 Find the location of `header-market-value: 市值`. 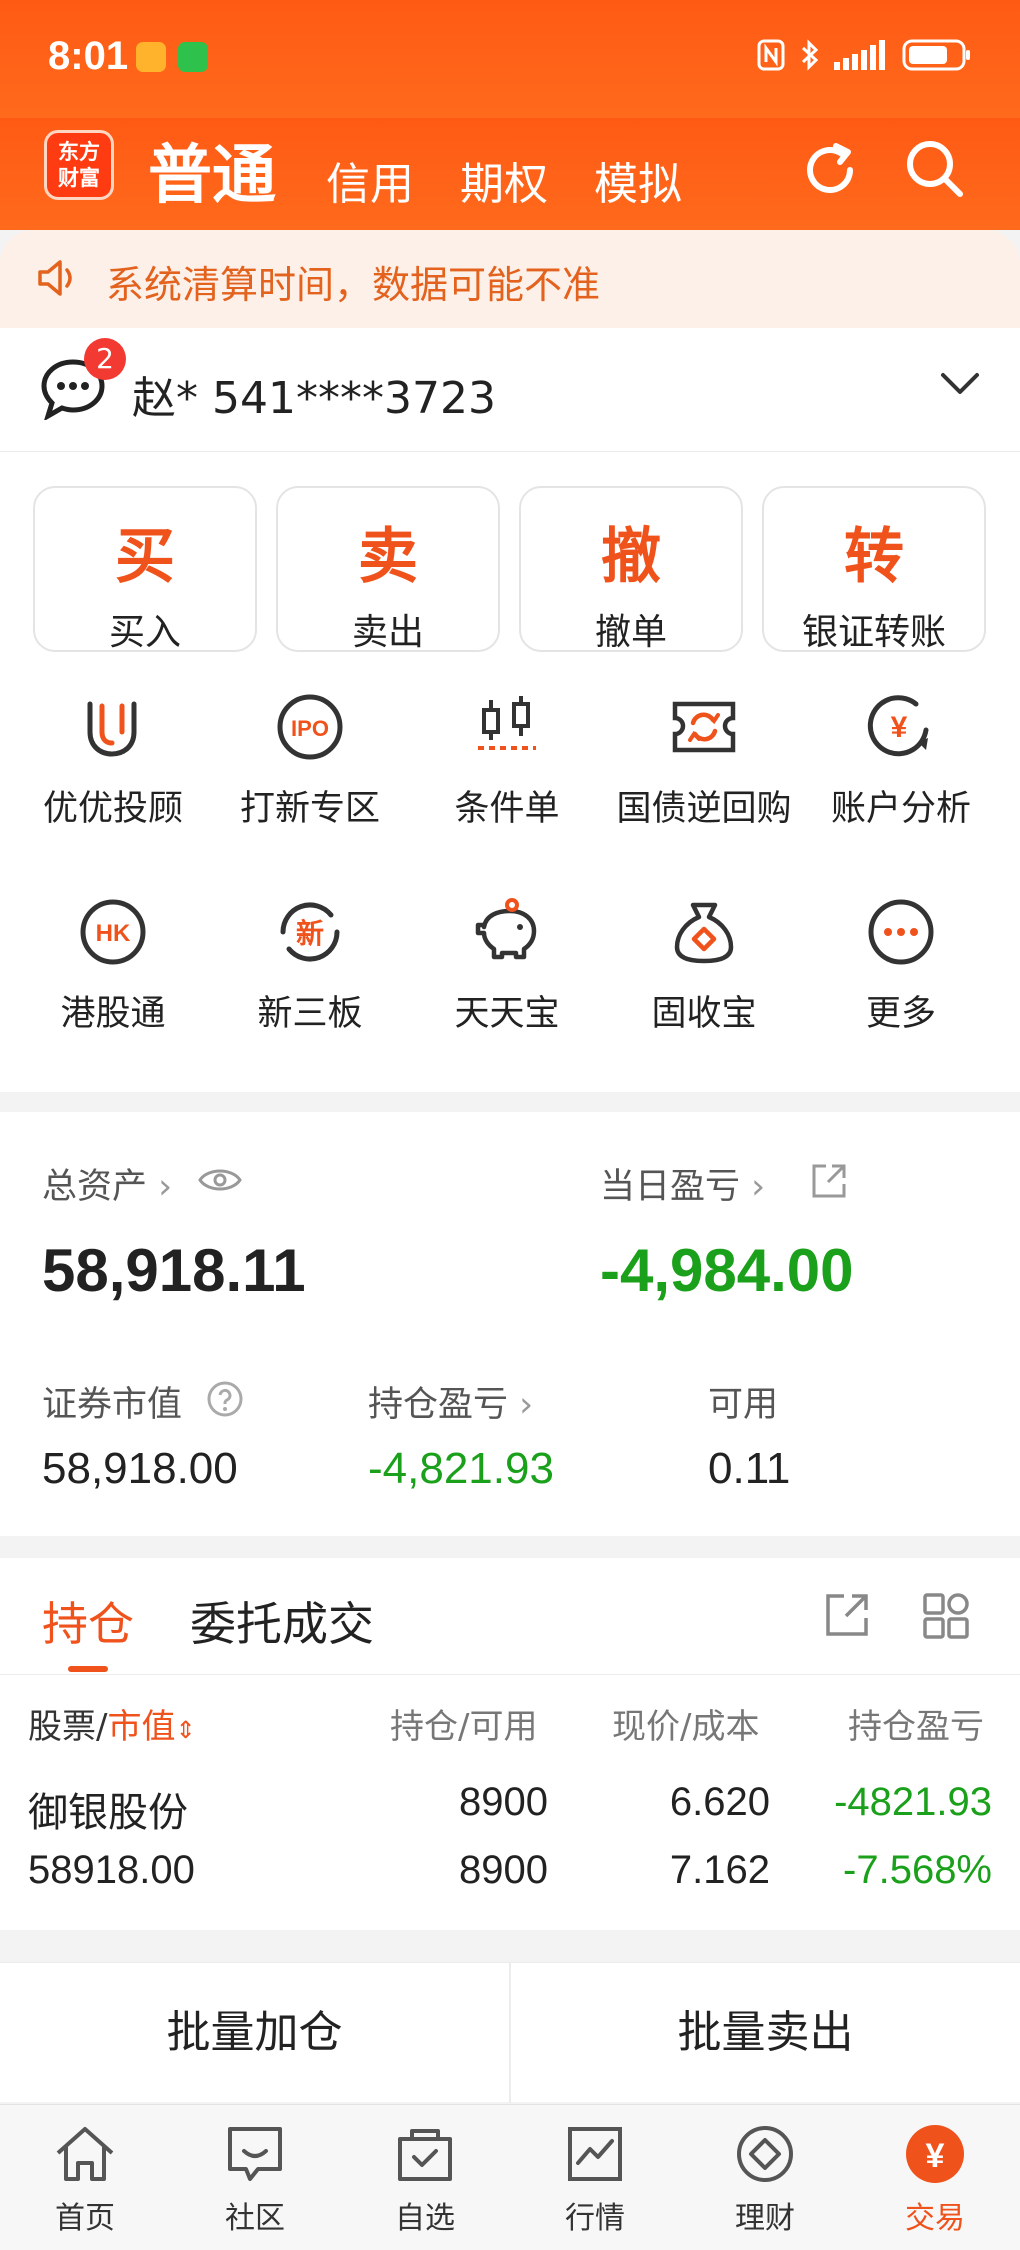

header-market-value: 市值 is located at coordinates (141, 1727).